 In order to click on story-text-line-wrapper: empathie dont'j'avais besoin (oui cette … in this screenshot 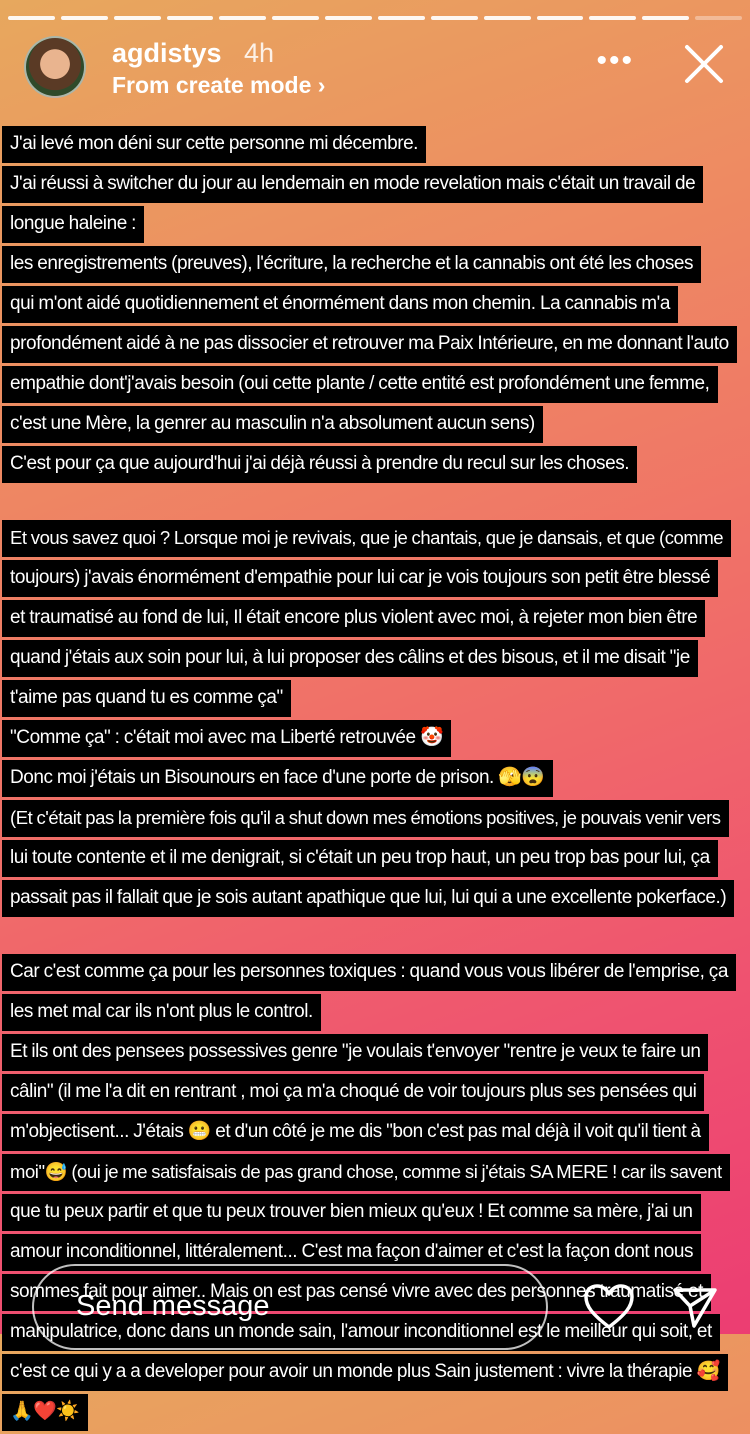, I will do `click(375, 384)`.